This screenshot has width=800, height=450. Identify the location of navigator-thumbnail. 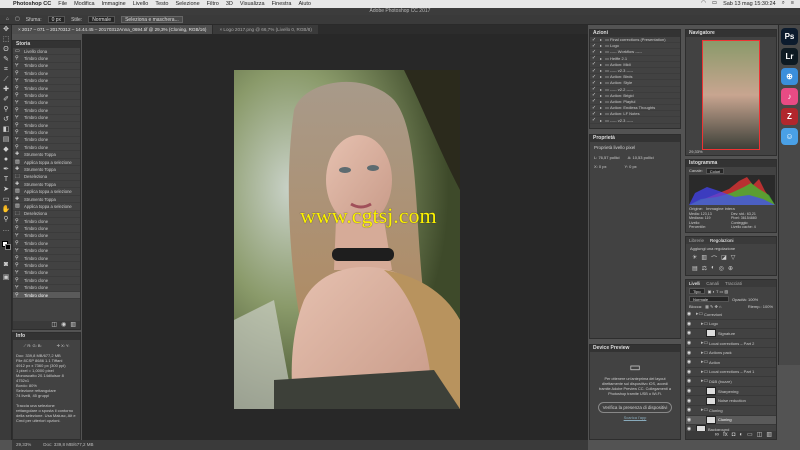
(731, 95).